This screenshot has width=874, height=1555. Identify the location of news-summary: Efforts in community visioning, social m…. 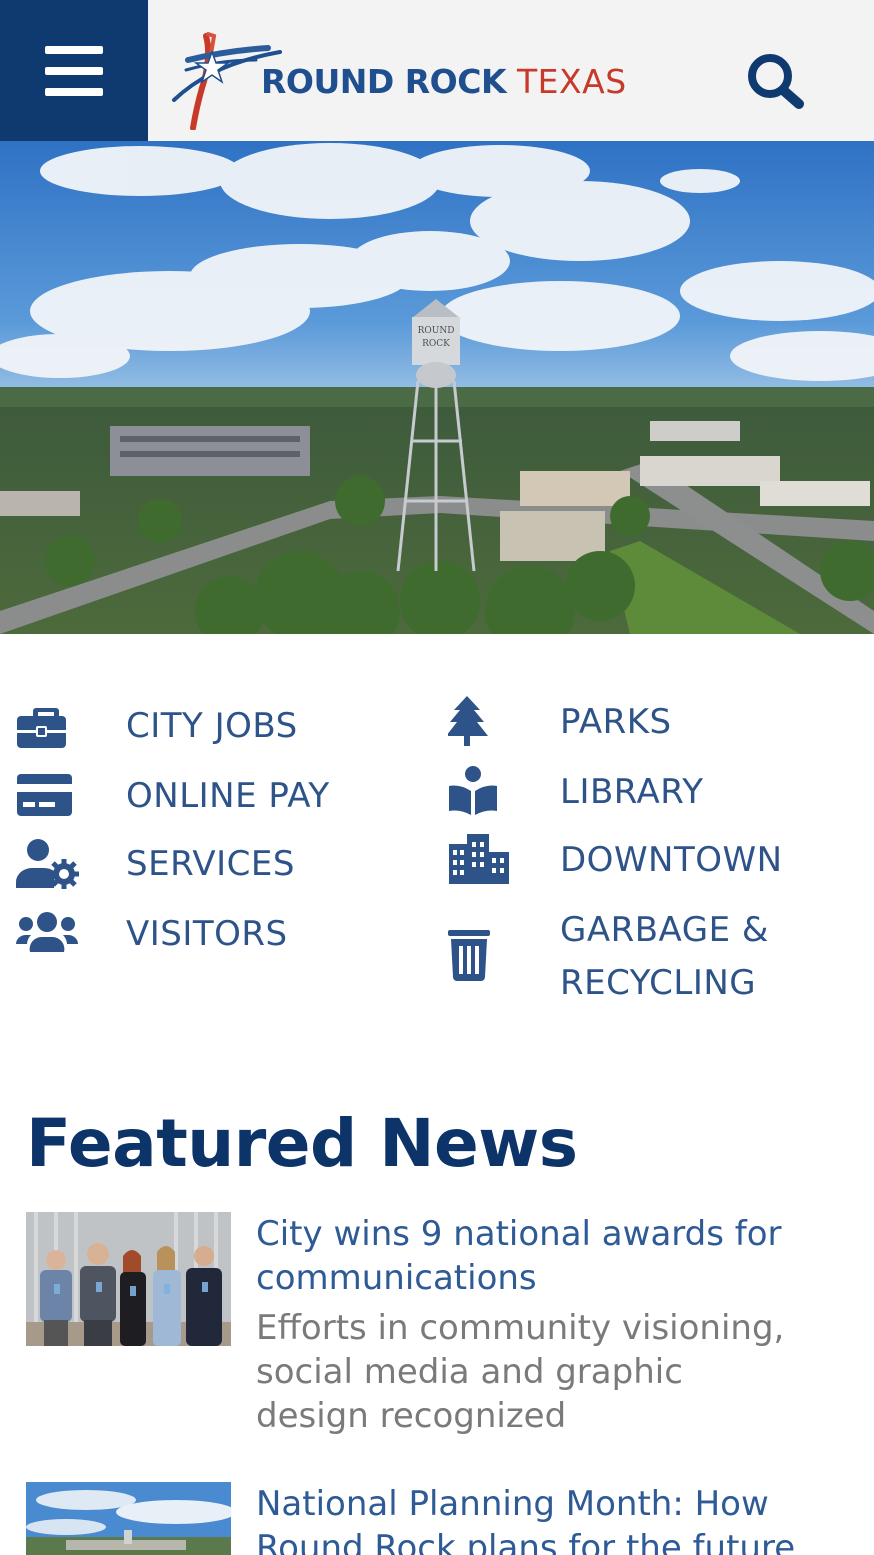
(556, 1372).